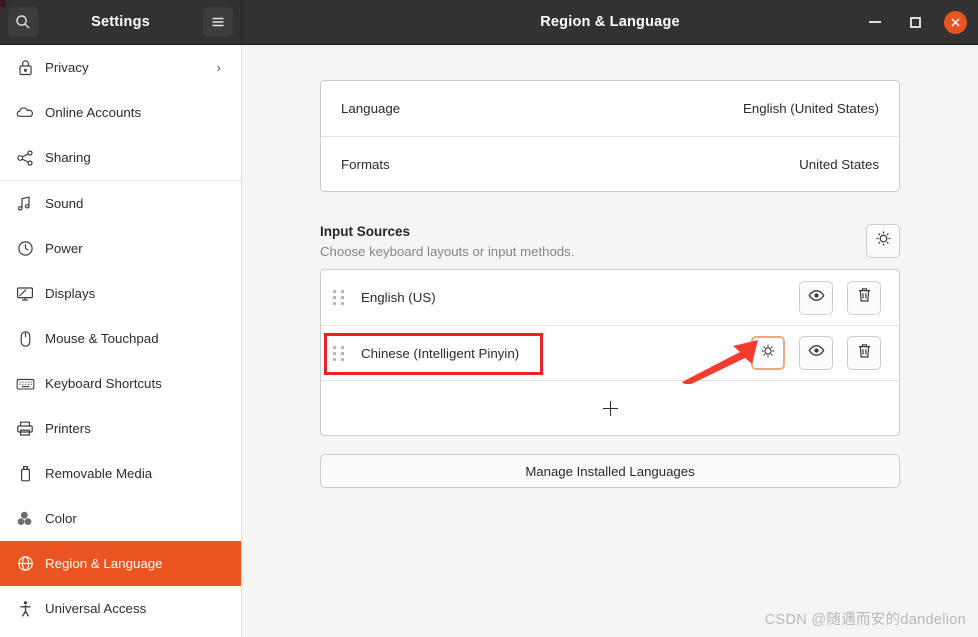 This screenshot has width=978, height=637. What do you see at coordinates (398, 297) in the screenshot?
I see `input-source-name: English (US)` at bounding box center [398, 297].